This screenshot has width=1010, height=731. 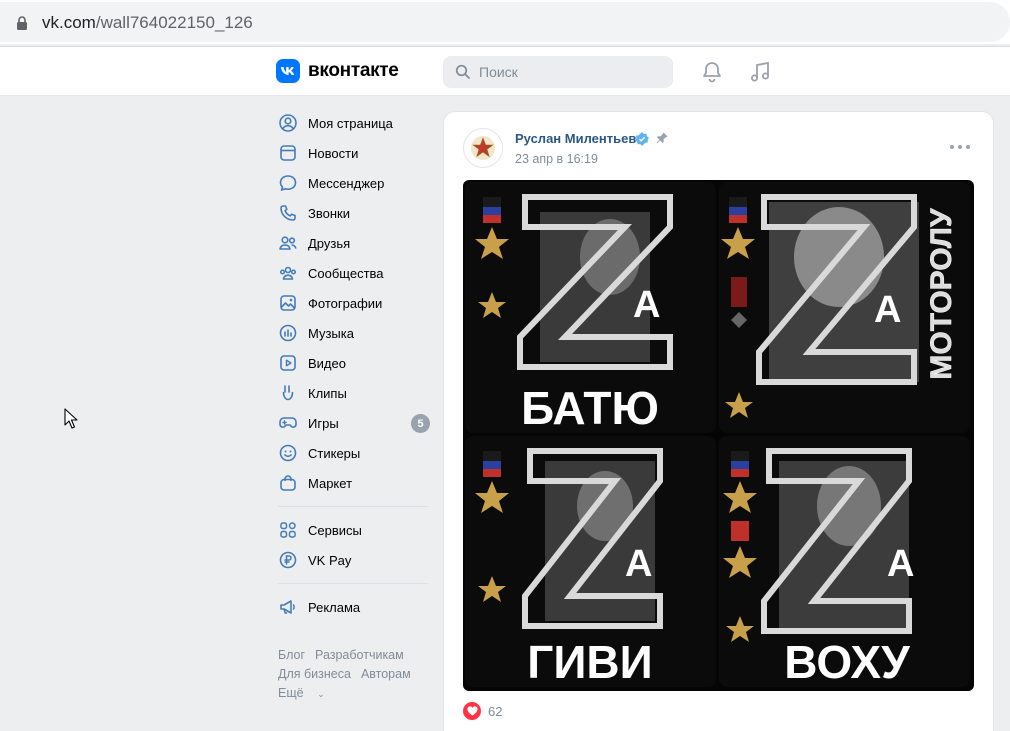 I want to click on user-circle-icon, so click(x=288, y=123).